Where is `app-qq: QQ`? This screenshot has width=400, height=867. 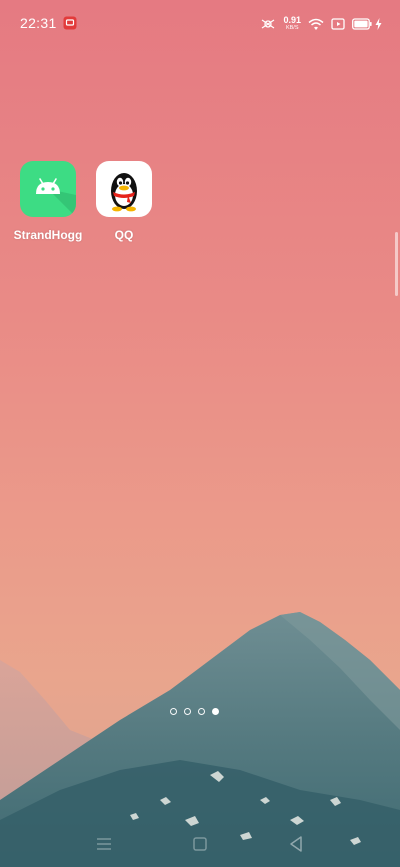
app-qq: QQ is located at coordinates (124, 201).